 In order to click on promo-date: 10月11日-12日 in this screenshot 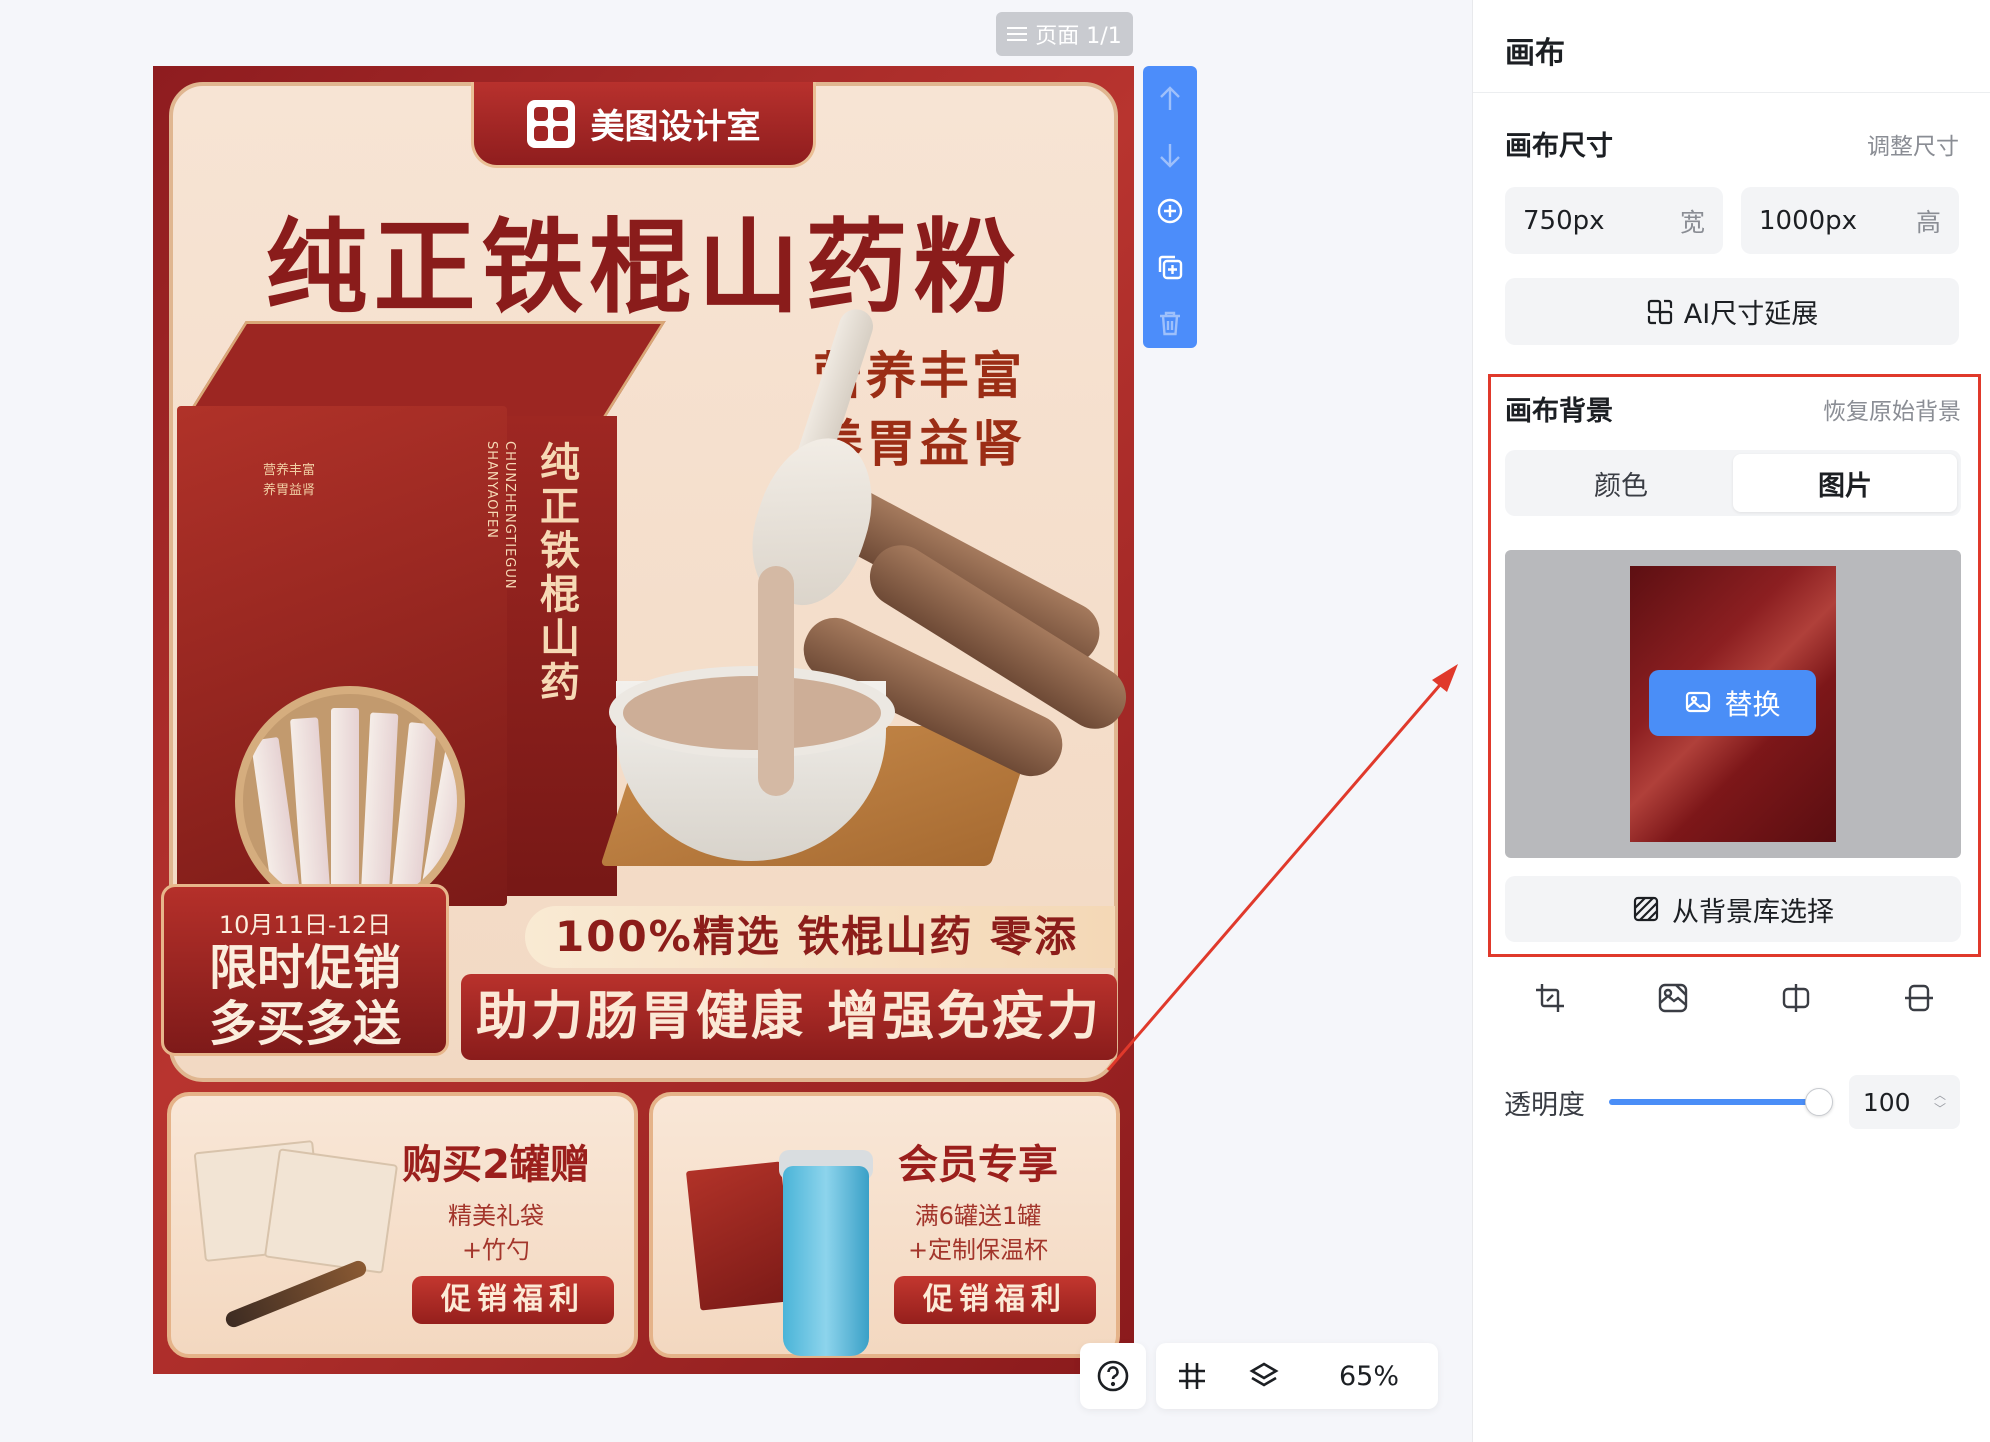, I will do `click(305, 925)`.